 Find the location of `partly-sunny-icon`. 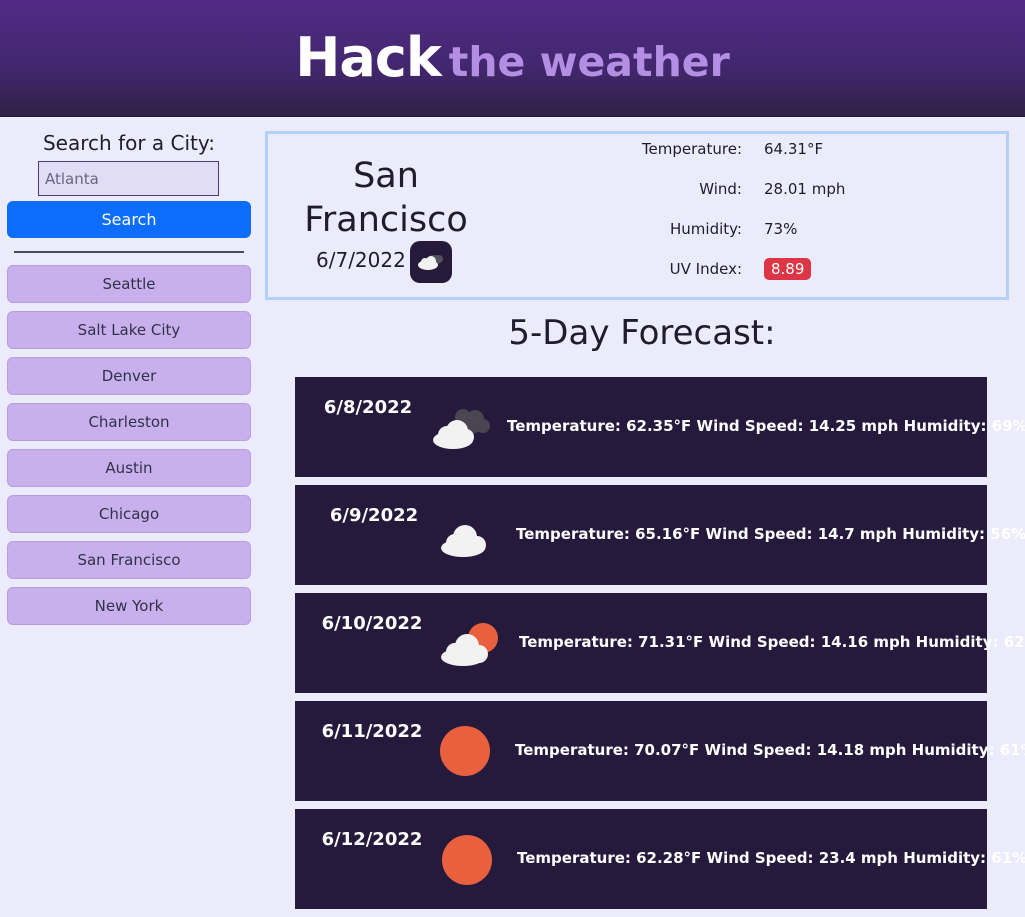

partly-sunny-icon is located at coordinates (471, 645).